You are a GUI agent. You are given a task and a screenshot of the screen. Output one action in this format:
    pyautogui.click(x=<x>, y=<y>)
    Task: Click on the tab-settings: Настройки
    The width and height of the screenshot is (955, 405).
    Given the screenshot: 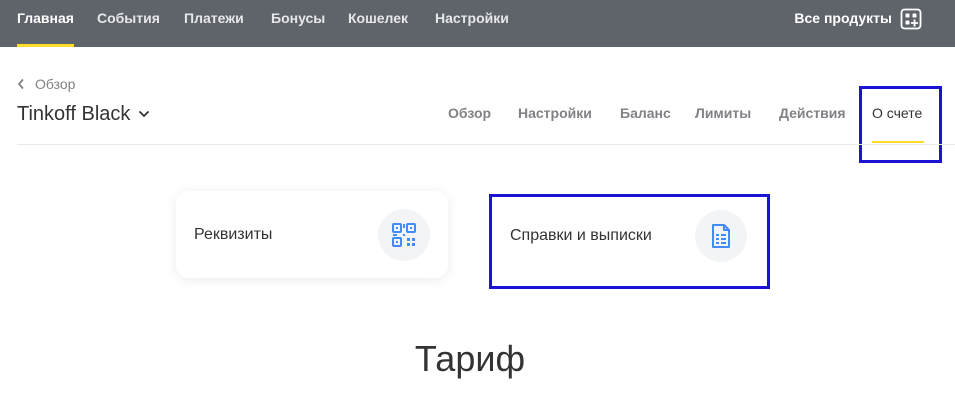 What is the action you would take?
    pyautogui.click(x=555, y=113)
    